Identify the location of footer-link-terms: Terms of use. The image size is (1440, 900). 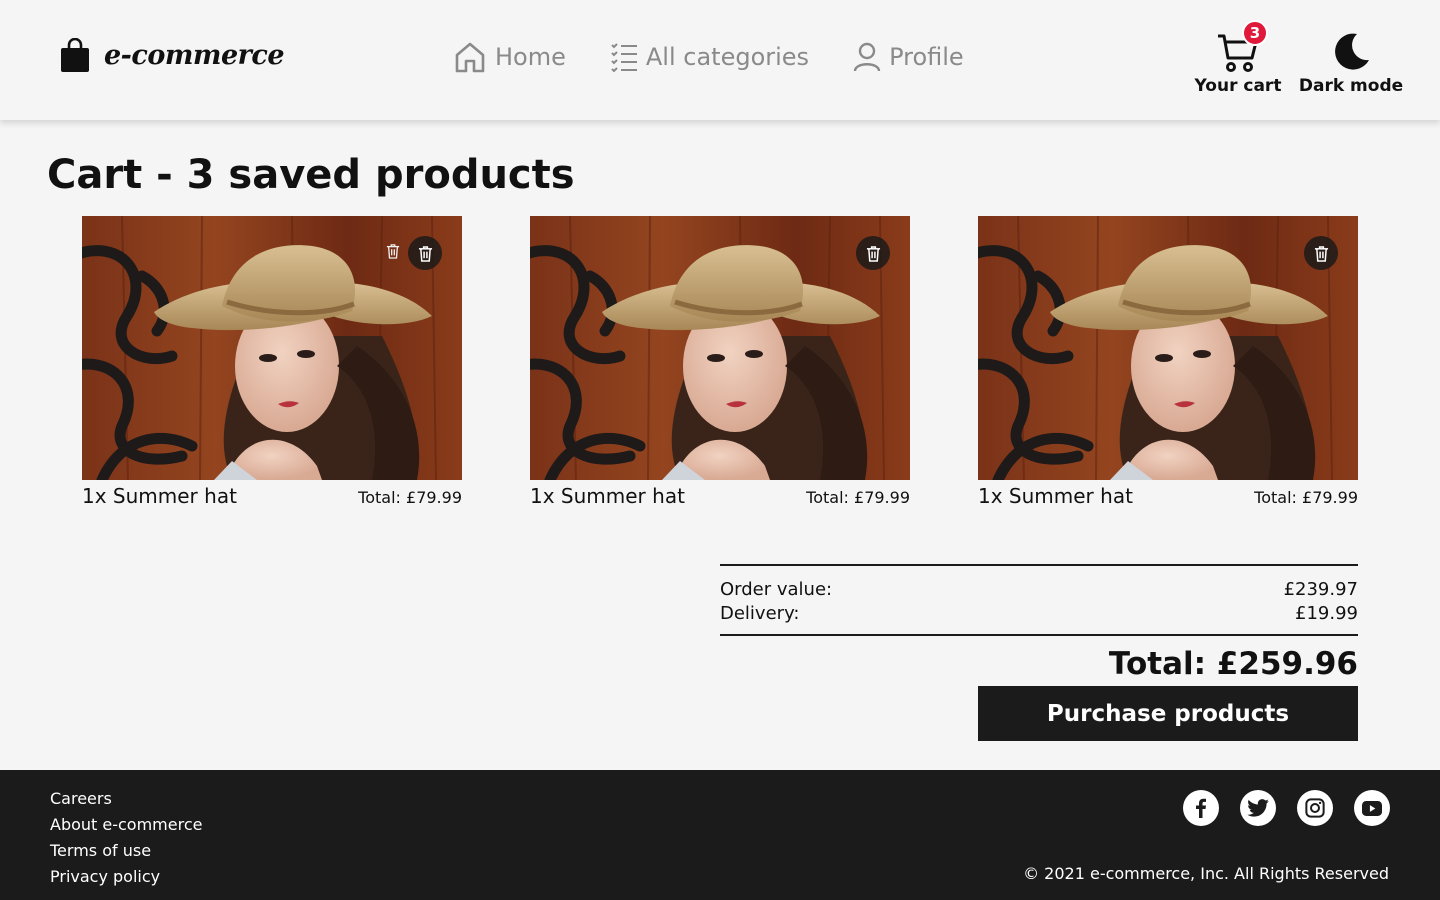
(126, 851).